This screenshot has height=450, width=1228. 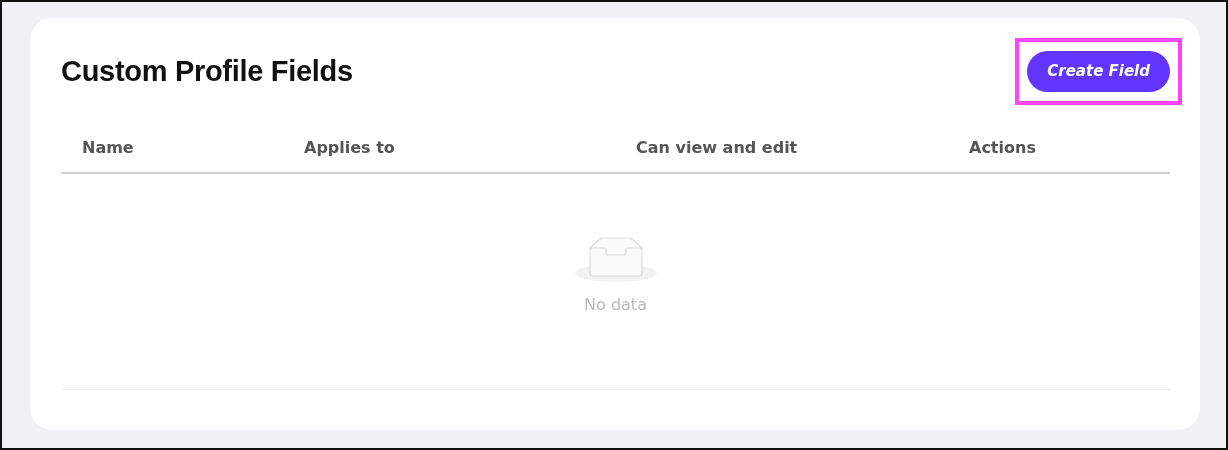 I want to click on page-title: Custom Profile Fields, so click(x=207, y=71).